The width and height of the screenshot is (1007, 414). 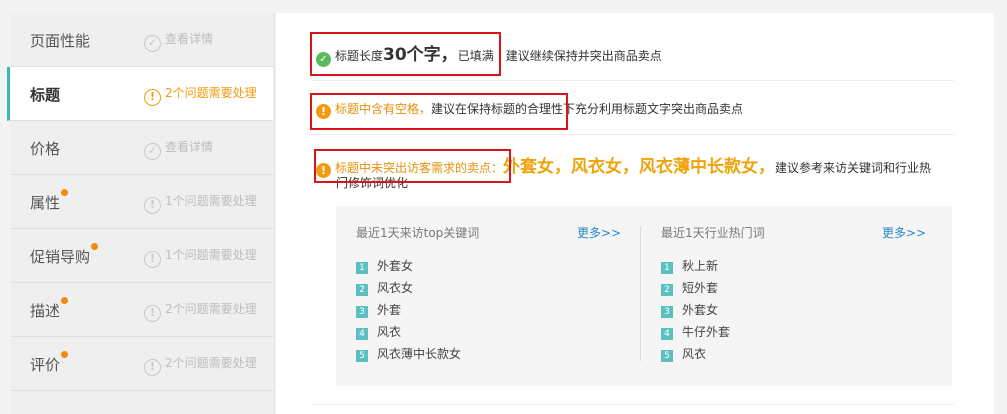 I want to click on list-item: 2 短外套, so click(x=689, y=287).